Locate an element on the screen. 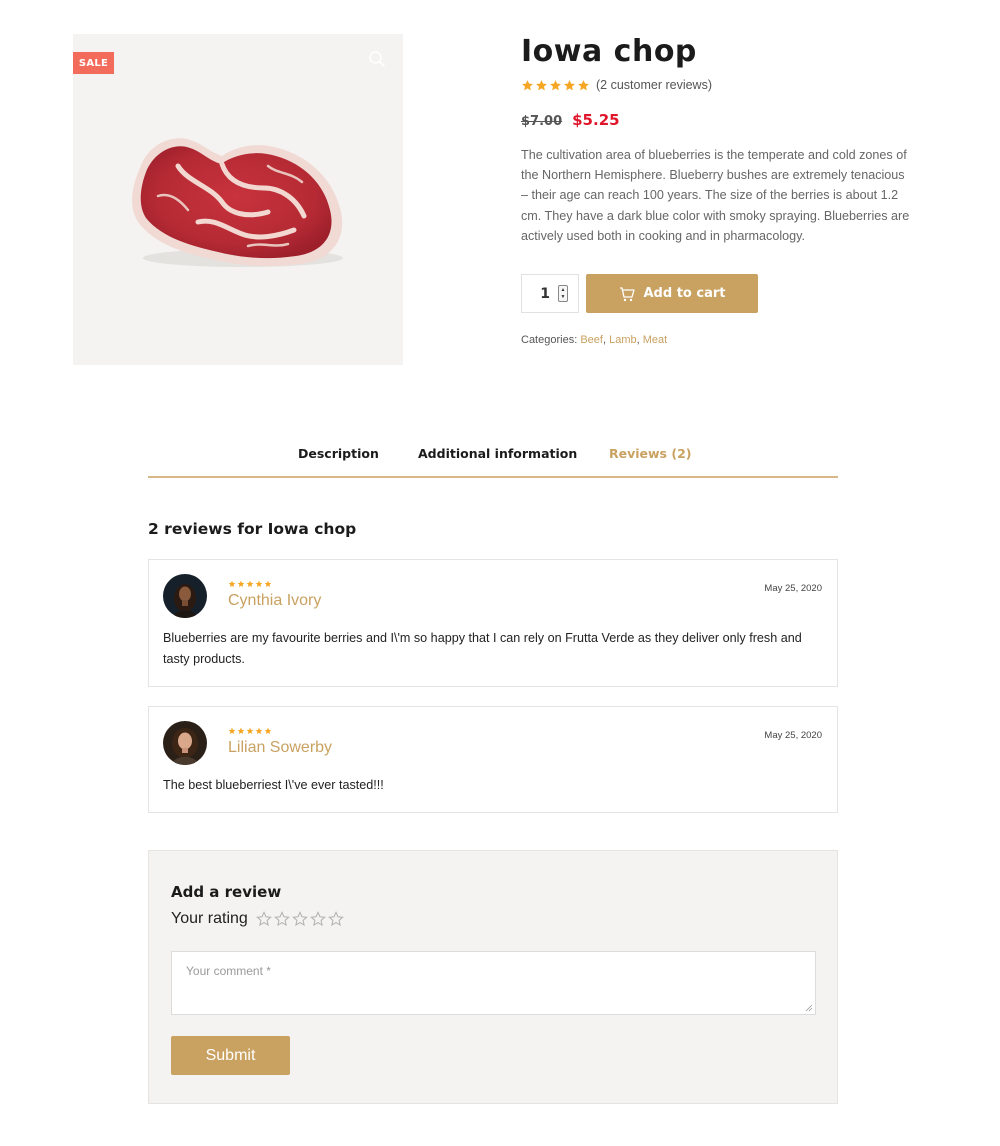  rating-selector: Your rating is located at coordinates (257, 919).